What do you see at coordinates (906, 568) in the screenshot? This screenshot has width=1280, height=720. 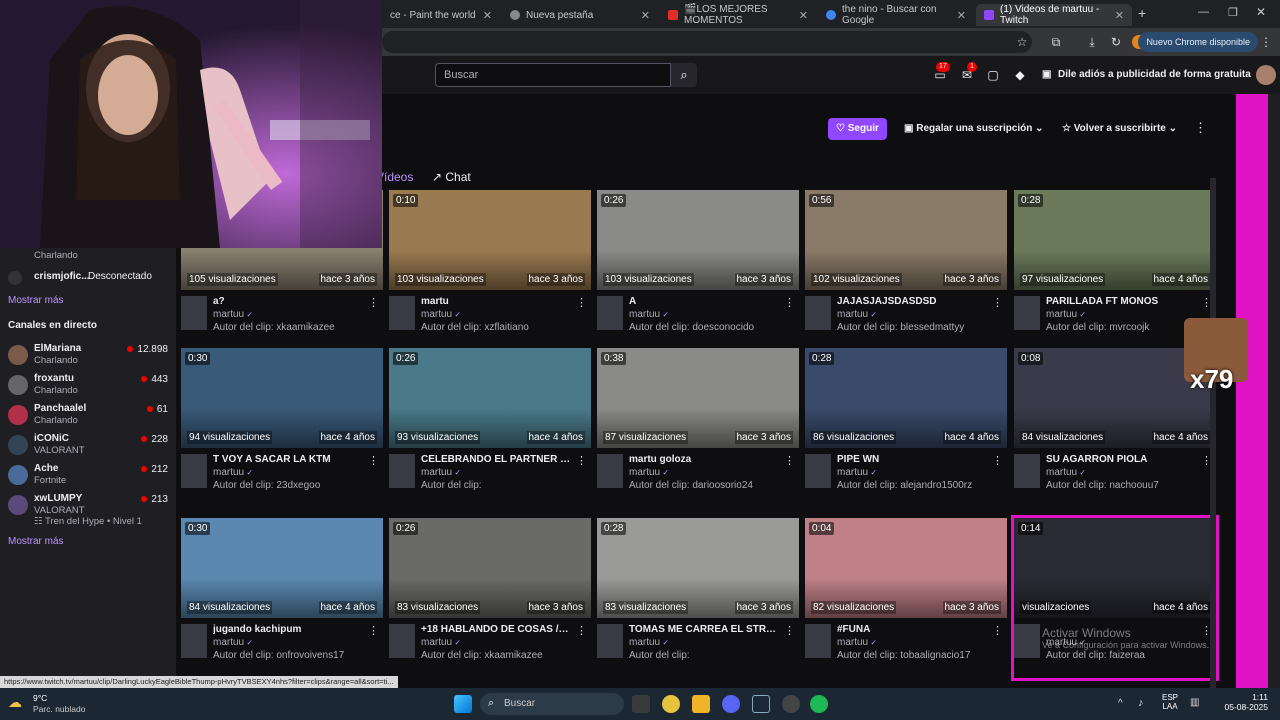 I see `clip-thumbnail: 0:04 82 visualizaciones hace 3 años` at bounding box center [906, 568].